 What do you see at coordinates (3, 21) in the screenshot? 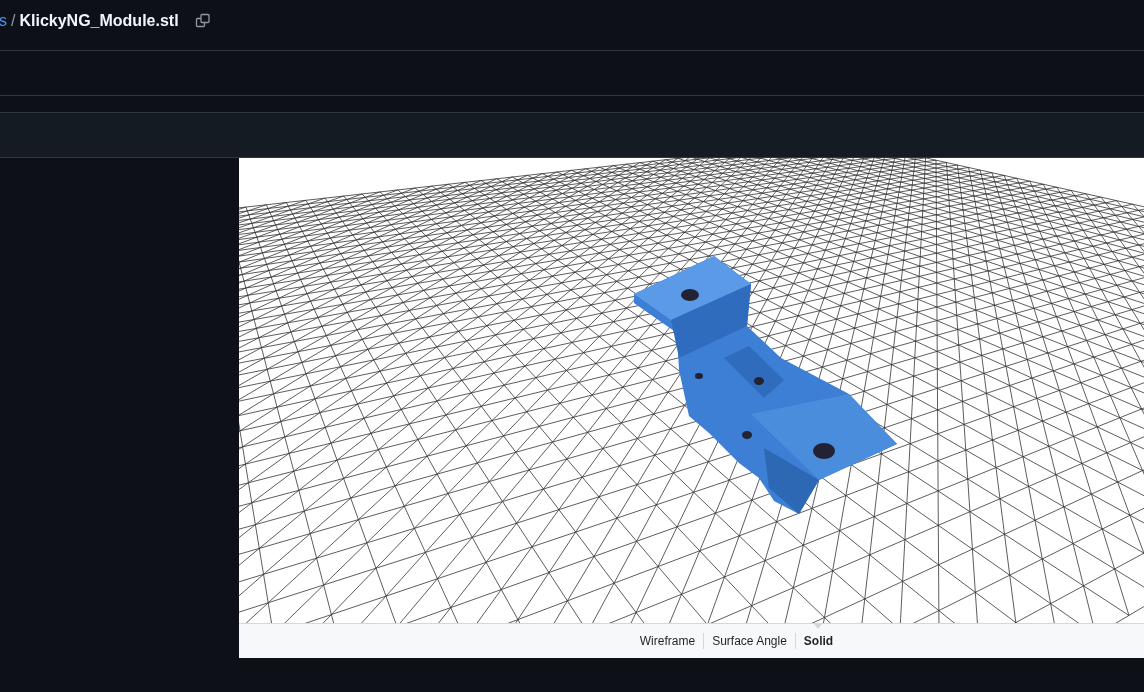
I see `breadcrumb-link: s` at bounding box center [3, 21].